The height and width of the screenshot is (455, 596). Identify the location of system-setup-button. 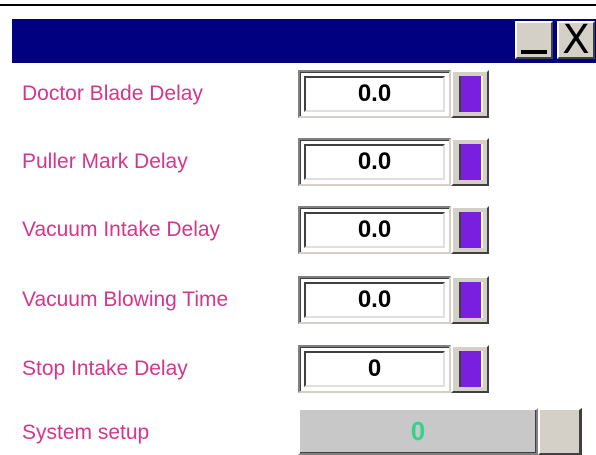
(560, 431).